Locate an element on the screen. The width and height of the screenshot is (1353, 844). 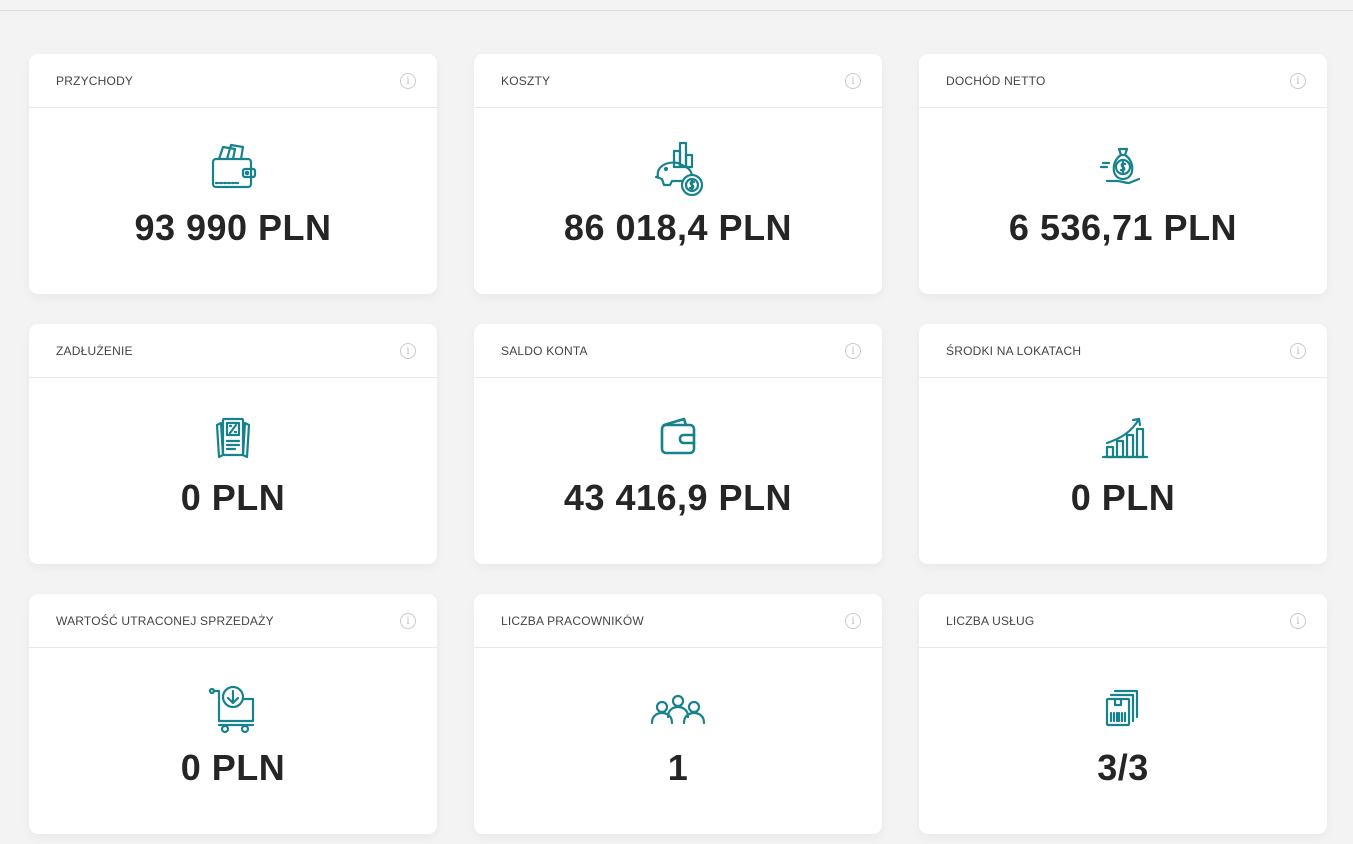
card-body: 6 536,71 PLN is located at coordinates (1123, 201).